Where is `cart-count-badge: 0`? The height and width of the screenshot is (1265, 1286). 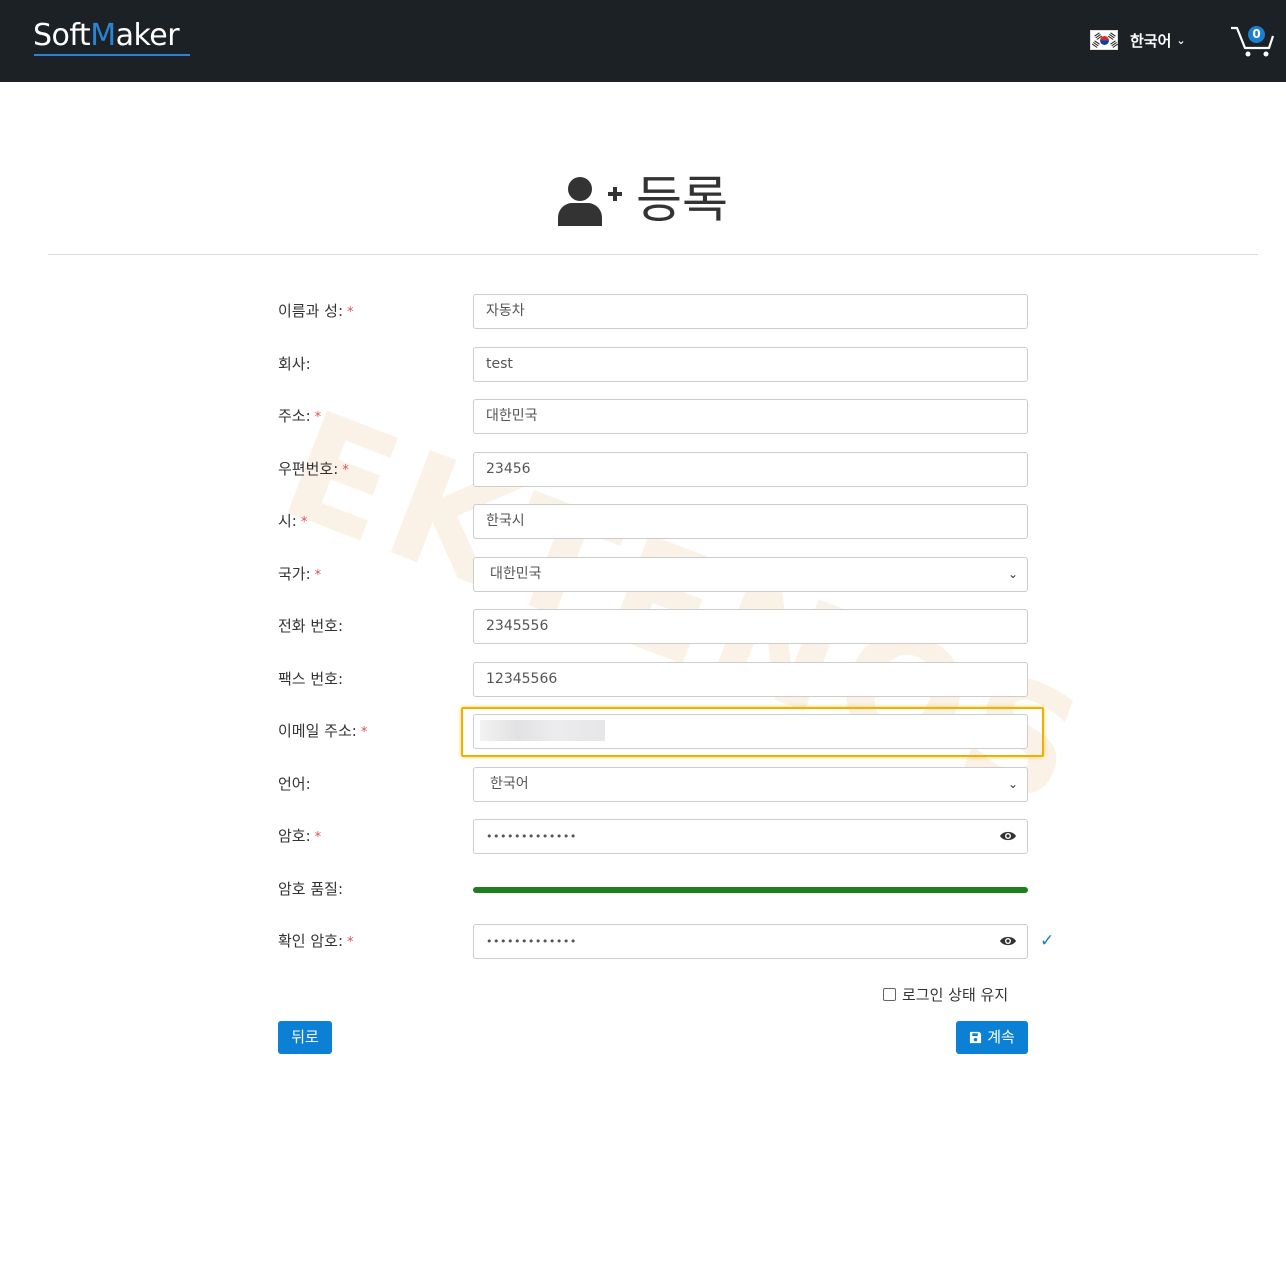 cart-count-badge: 0 is located at coordinates (1256, 34).